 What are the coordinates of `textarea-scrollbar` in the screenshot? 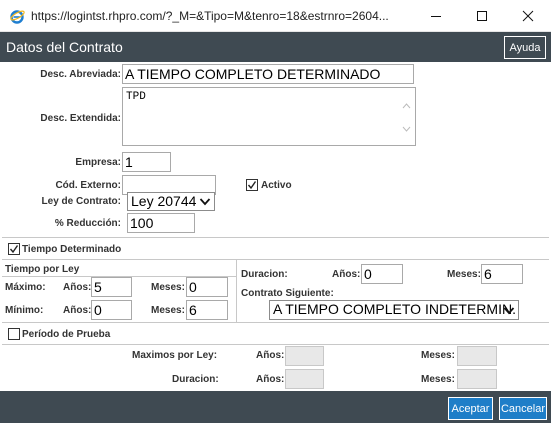 It's located at (406, 116).